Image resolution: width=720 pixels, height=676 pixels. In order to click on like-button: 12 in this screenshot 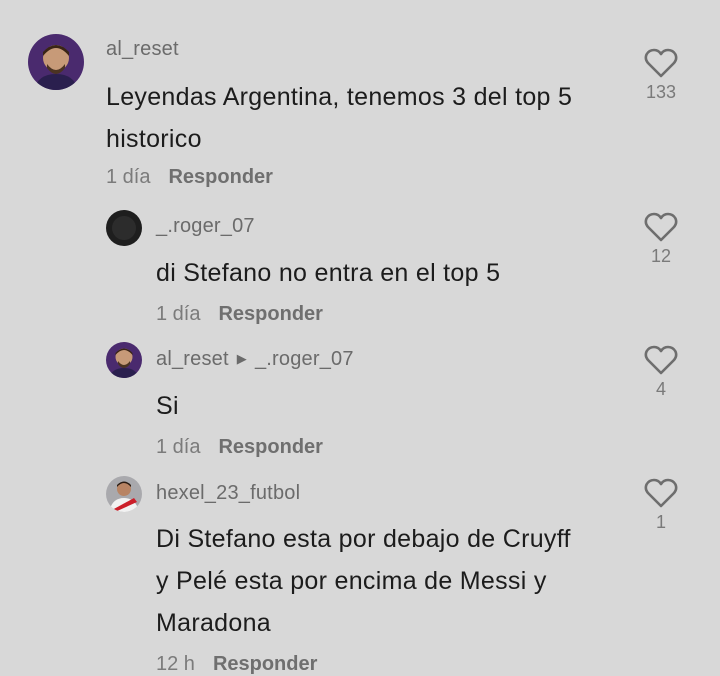, I will do `click(661, 239)`.